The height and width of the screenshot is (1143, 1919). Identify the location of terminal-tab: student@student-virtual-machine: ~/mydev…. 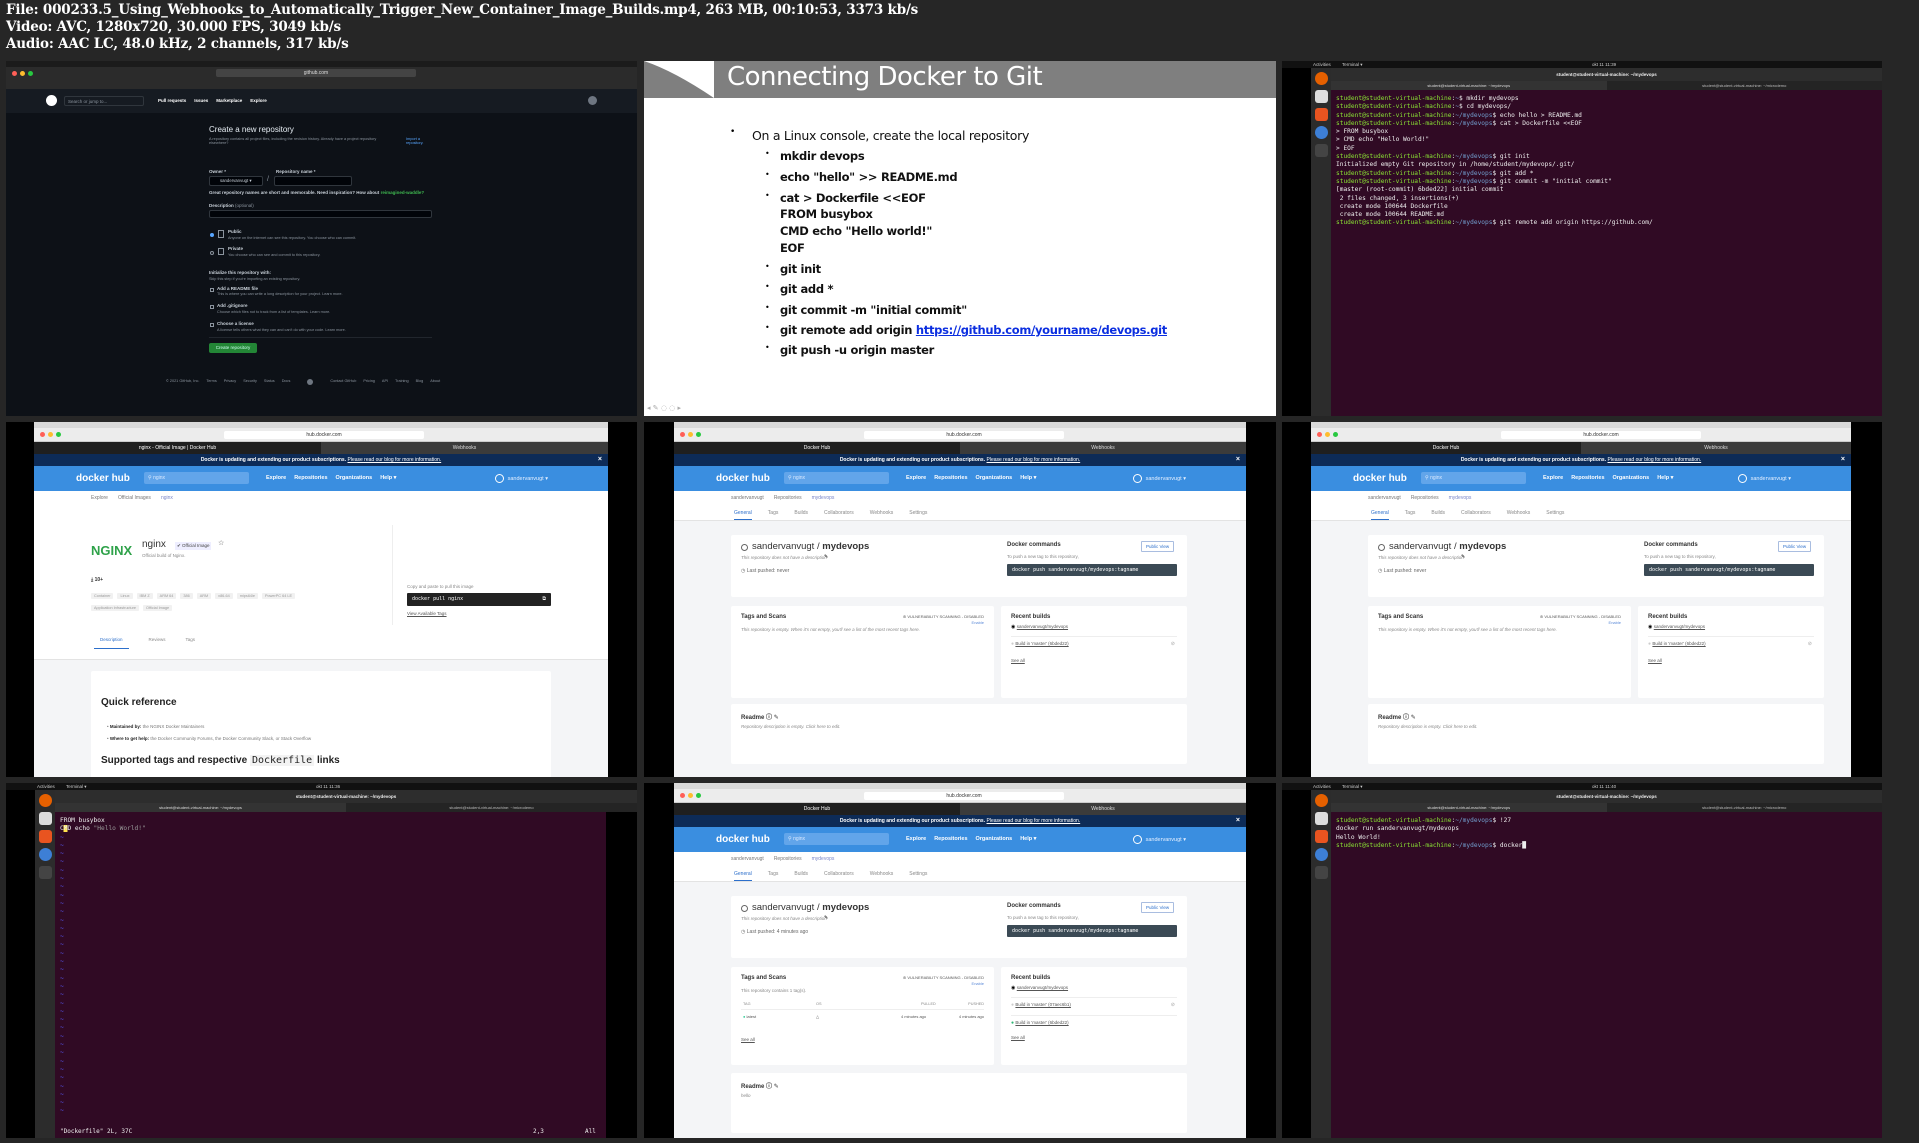
(1469, 85).